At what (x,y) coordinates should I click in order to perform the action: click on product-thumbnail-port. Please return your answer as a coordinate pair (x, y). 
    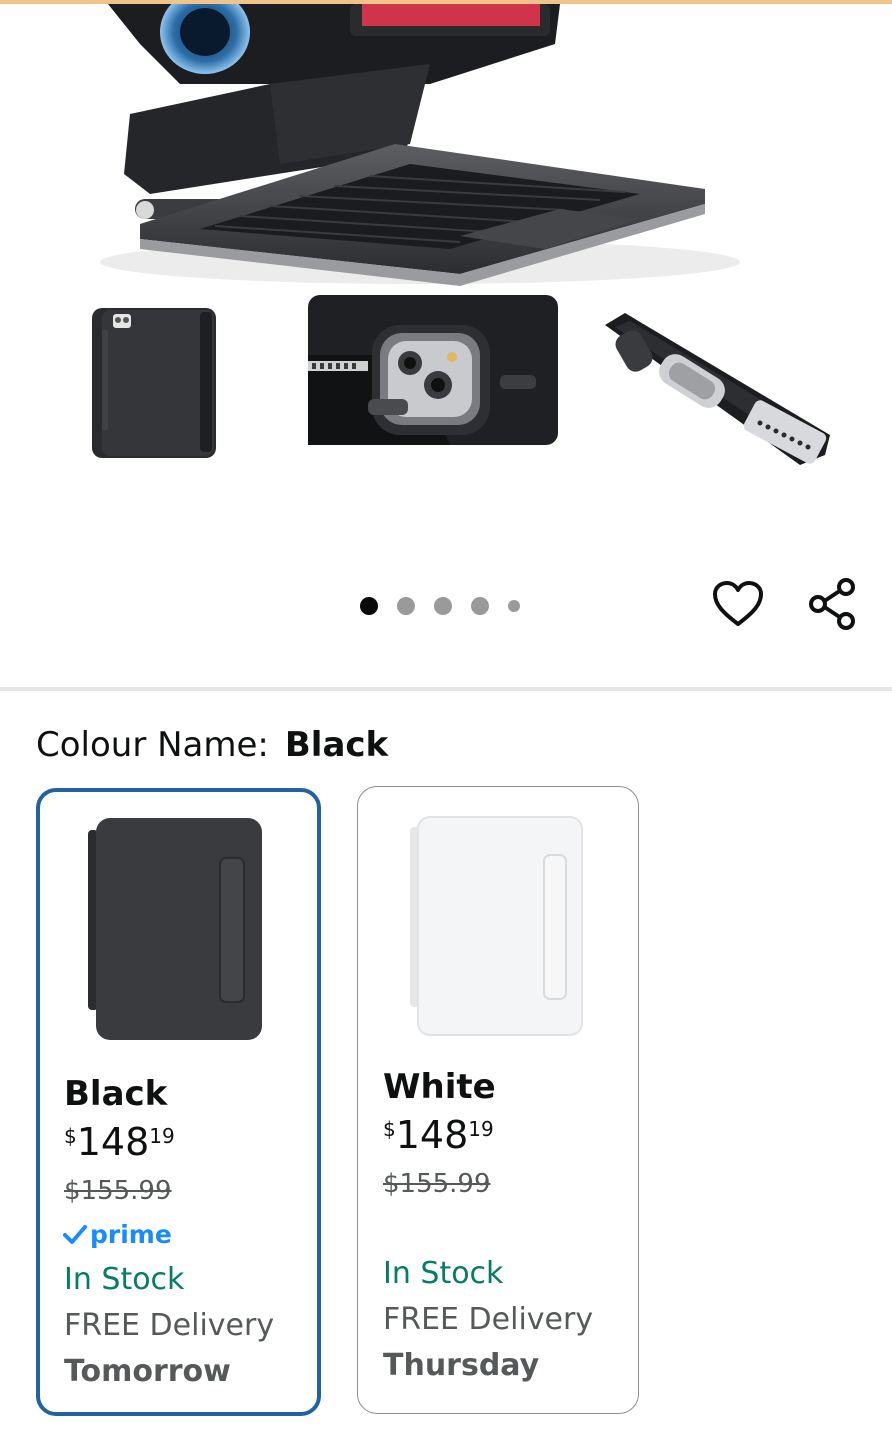
    Looking at the image, I should click on (715, 390).